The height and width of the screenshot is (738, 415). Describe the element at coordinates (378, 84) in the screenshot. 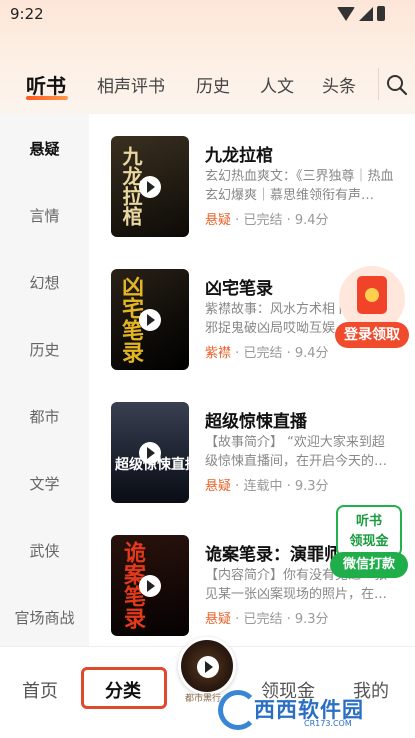

I see `tabs-divider` at that location.